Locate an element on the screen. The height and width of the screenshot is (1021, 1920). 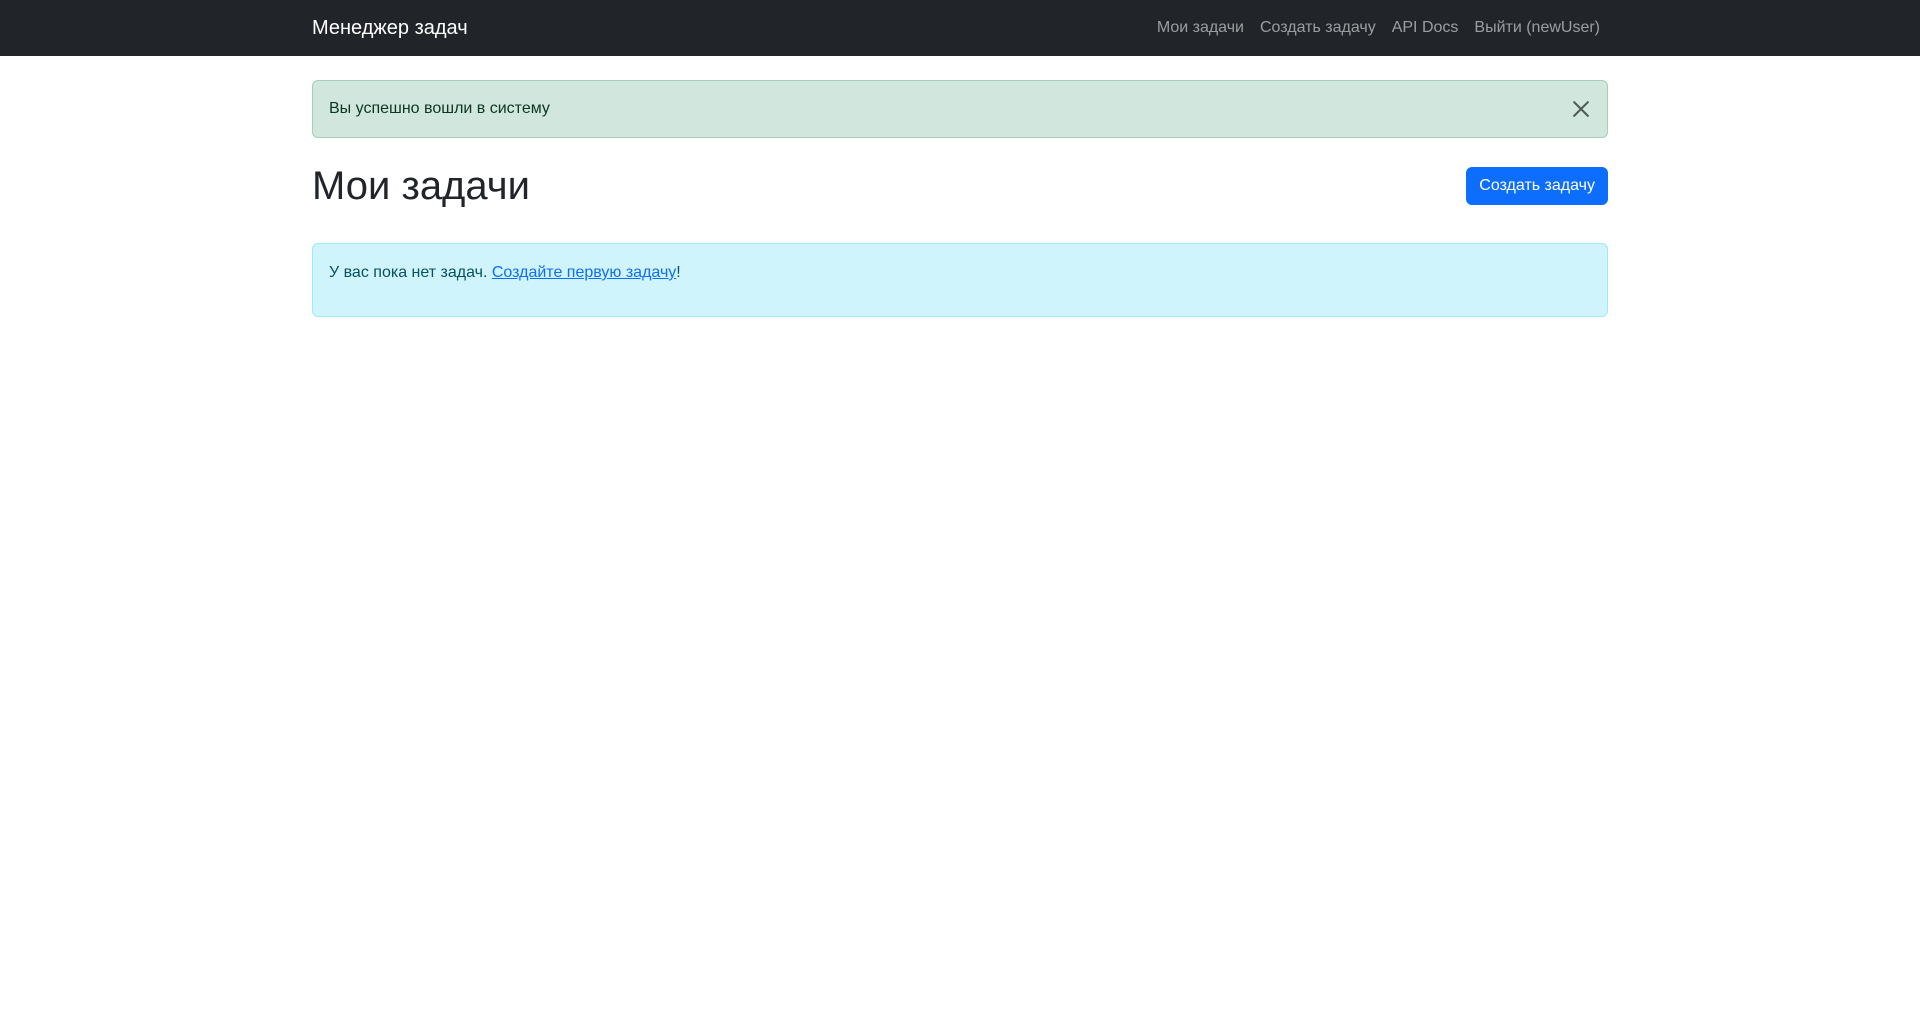
empty-state-text: У вас пока нет задач. is located at coordinates (410, 272).